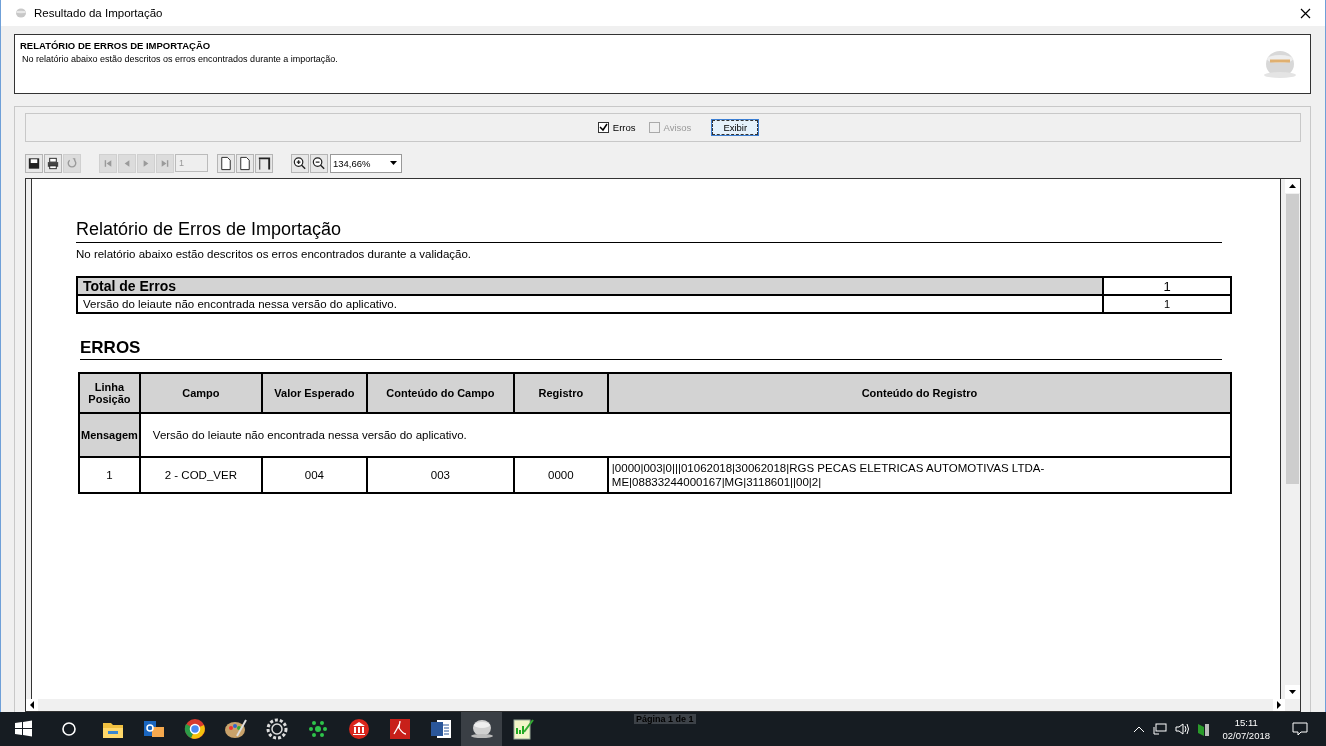  I want to click on page-layout-button, so click(264, 163).